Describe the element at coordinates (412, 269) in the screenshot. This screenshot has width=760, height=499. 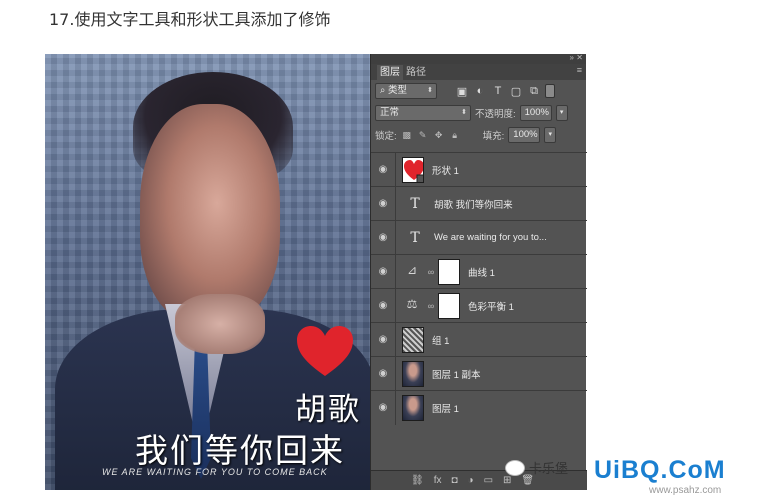
I see `curves-adjustment-icon: ⊿` at that location.